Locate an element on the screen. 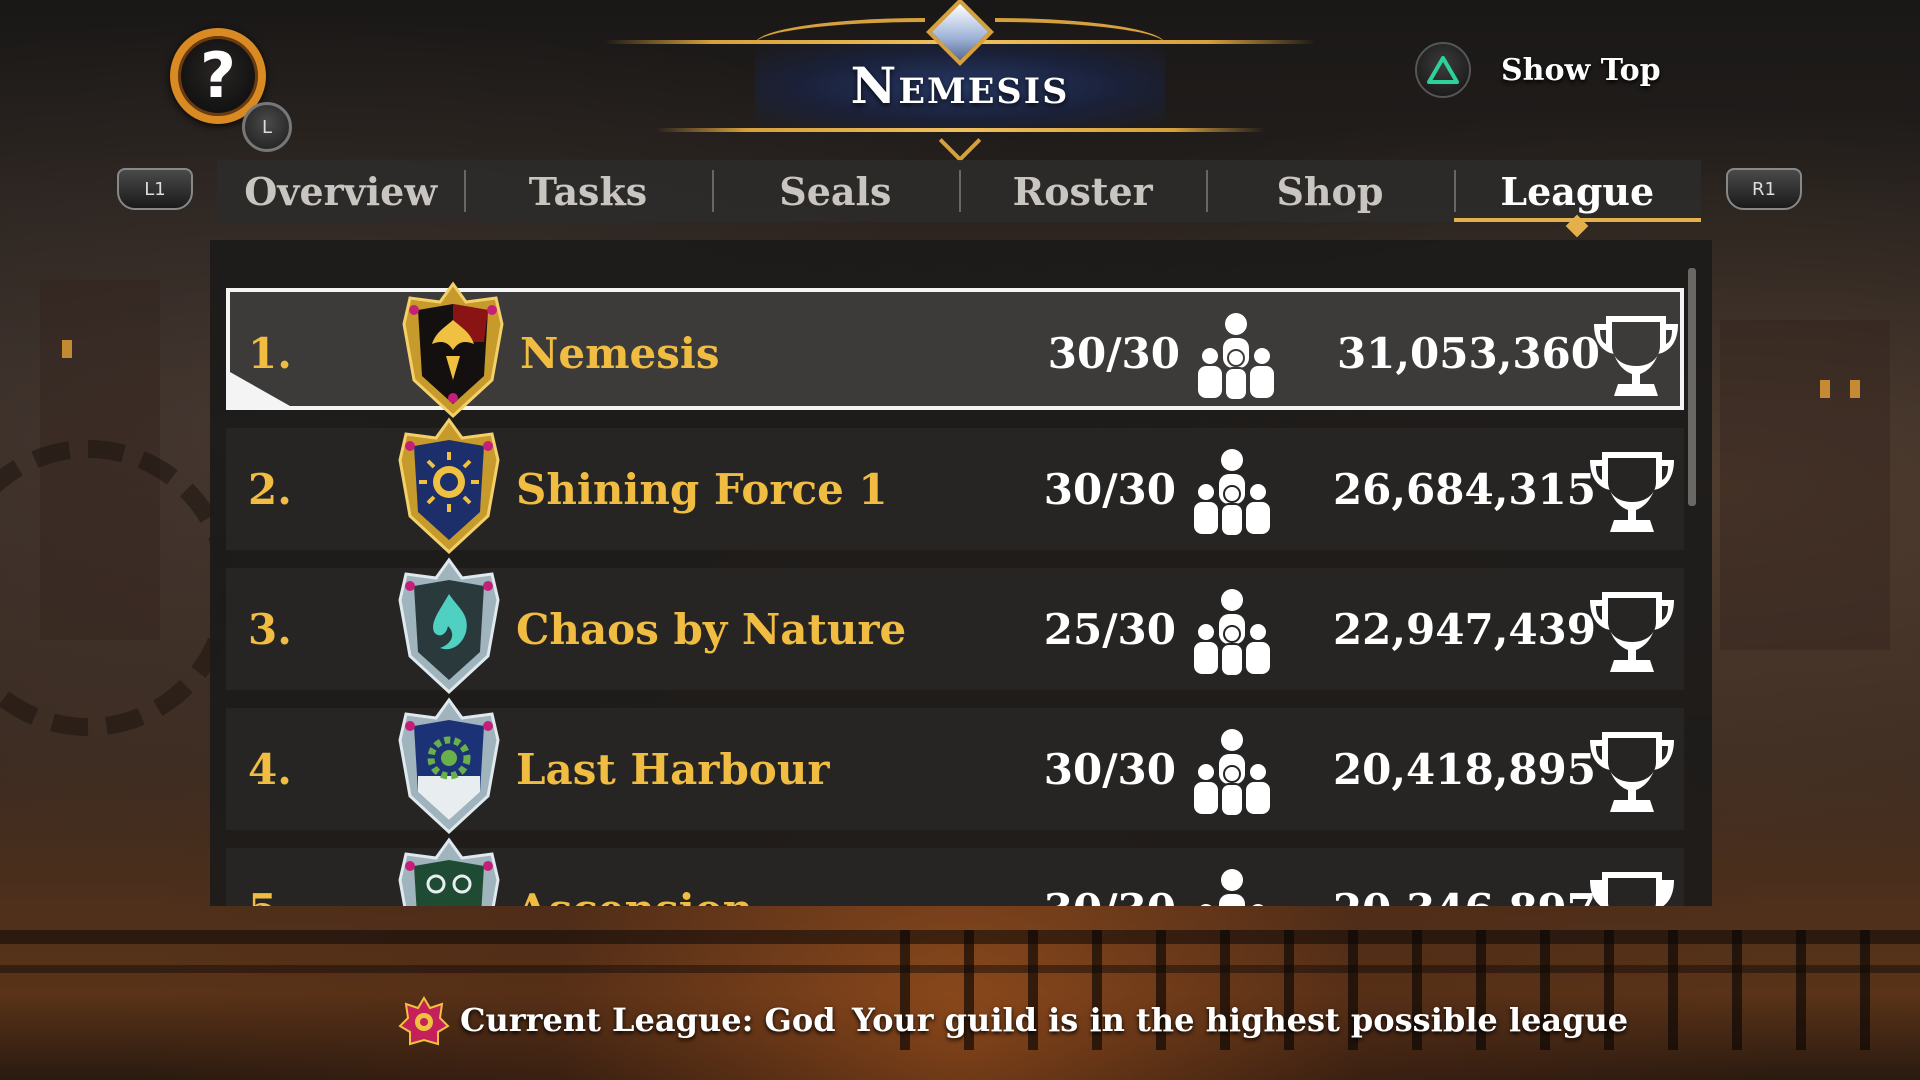 The image size is (1920, 1080). league-points: 22,947,439 is located at coordinates (1464, 629).